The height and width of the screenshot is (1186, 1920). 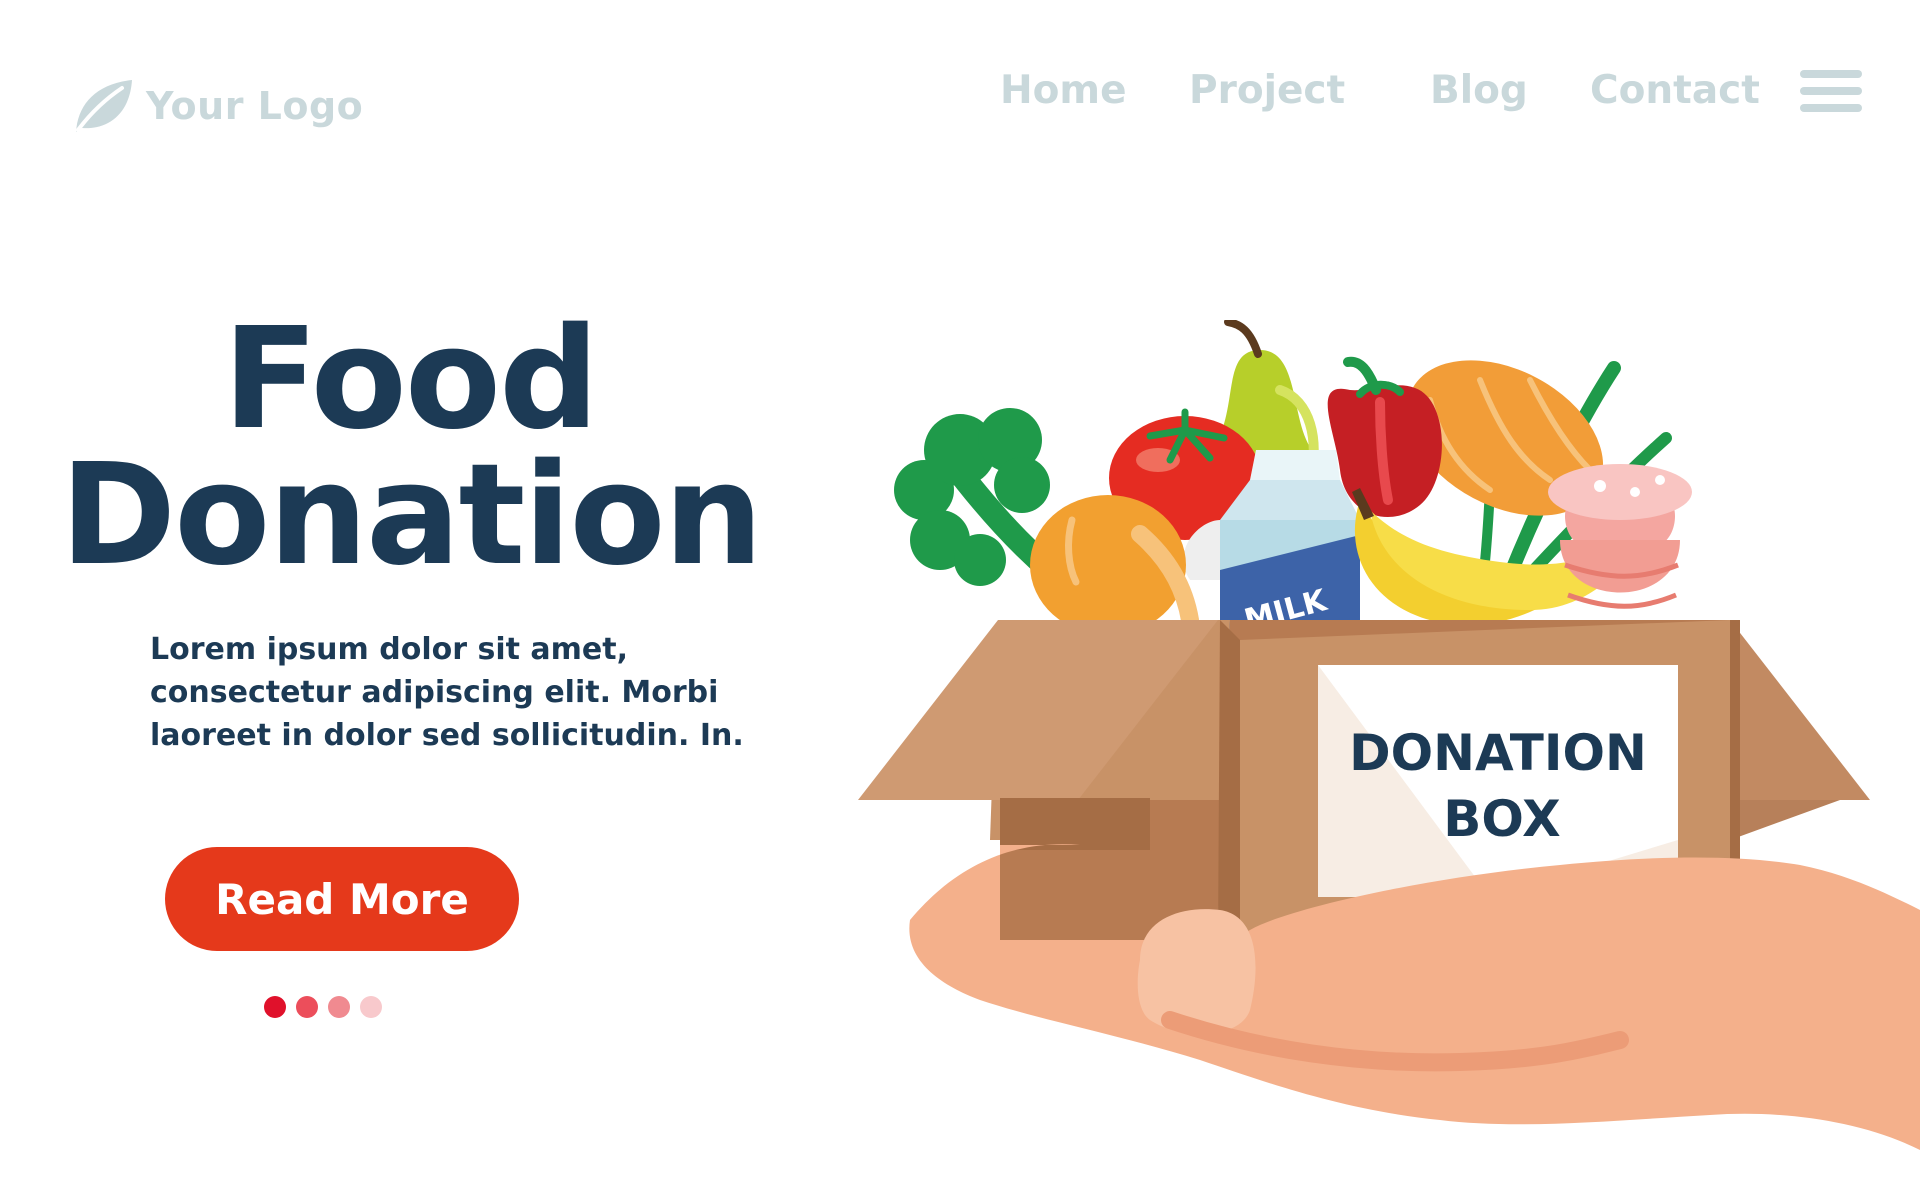 What do you see at coordinates (104, 106) in the screenshot?
I see `leaf-icon` at bounding box center [104, 106].